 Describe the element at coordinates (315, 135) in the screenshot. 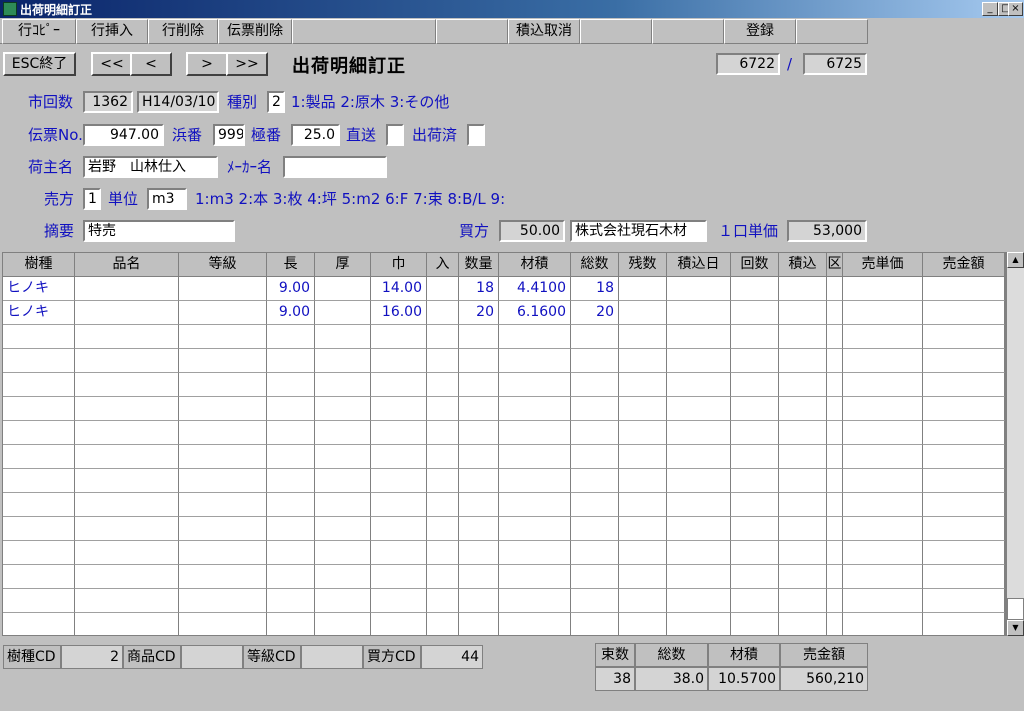

I see `pole-no-field: 25.0` at that location.